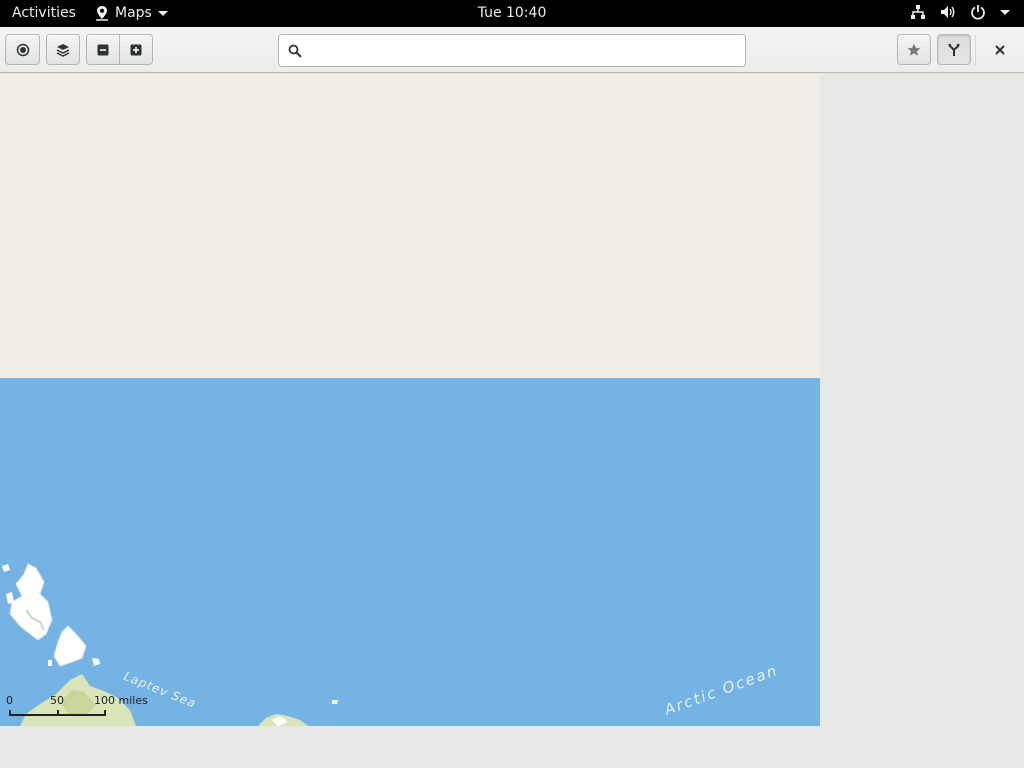 The height and width of the screenshot is (768, 1024). I want to click on scale-zero: 0, so click(9, 700).